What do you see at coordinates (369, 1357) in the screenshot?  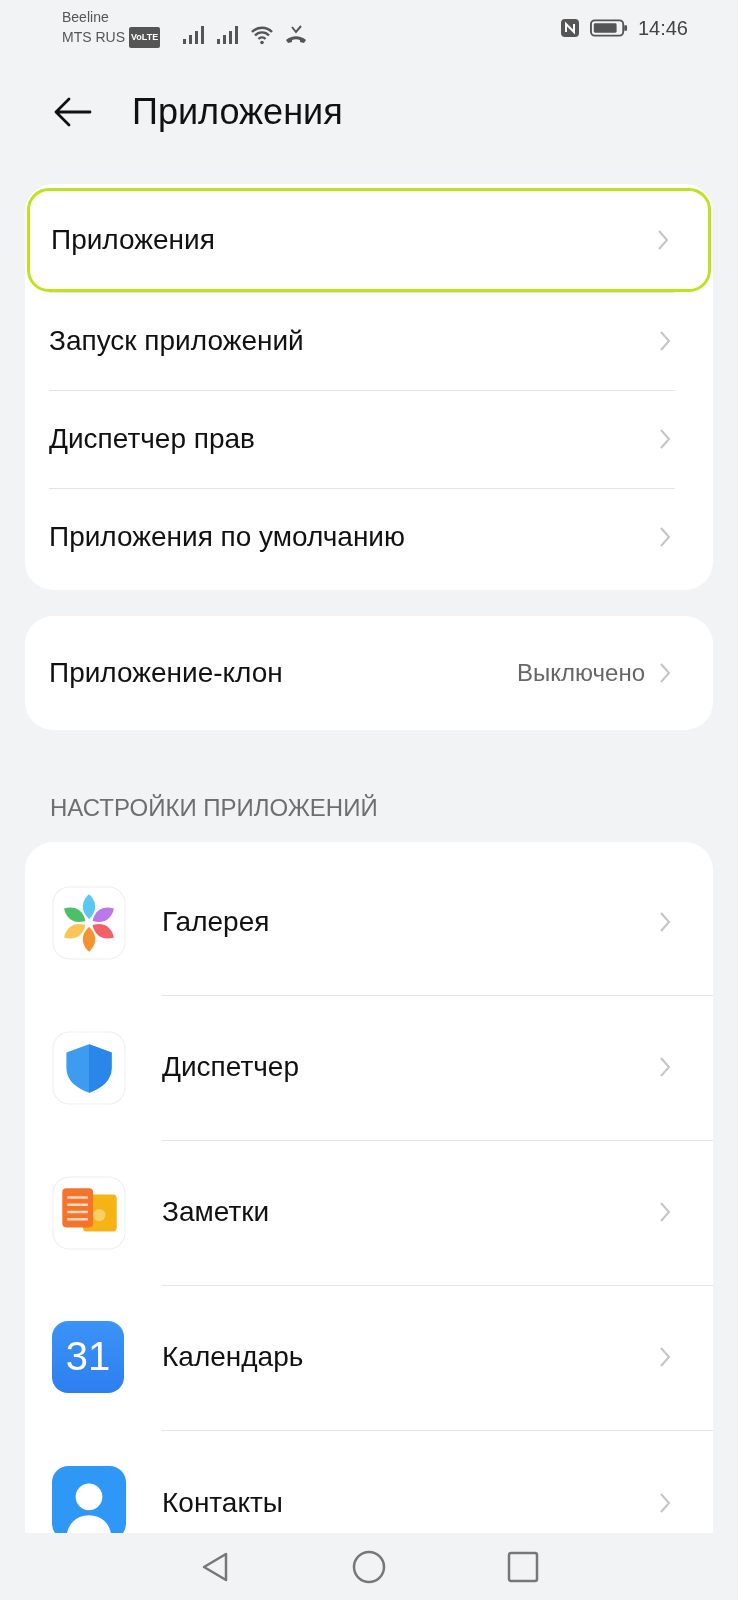 I see `app-row: 31 Календарь` at bounding box center [369, 1357].